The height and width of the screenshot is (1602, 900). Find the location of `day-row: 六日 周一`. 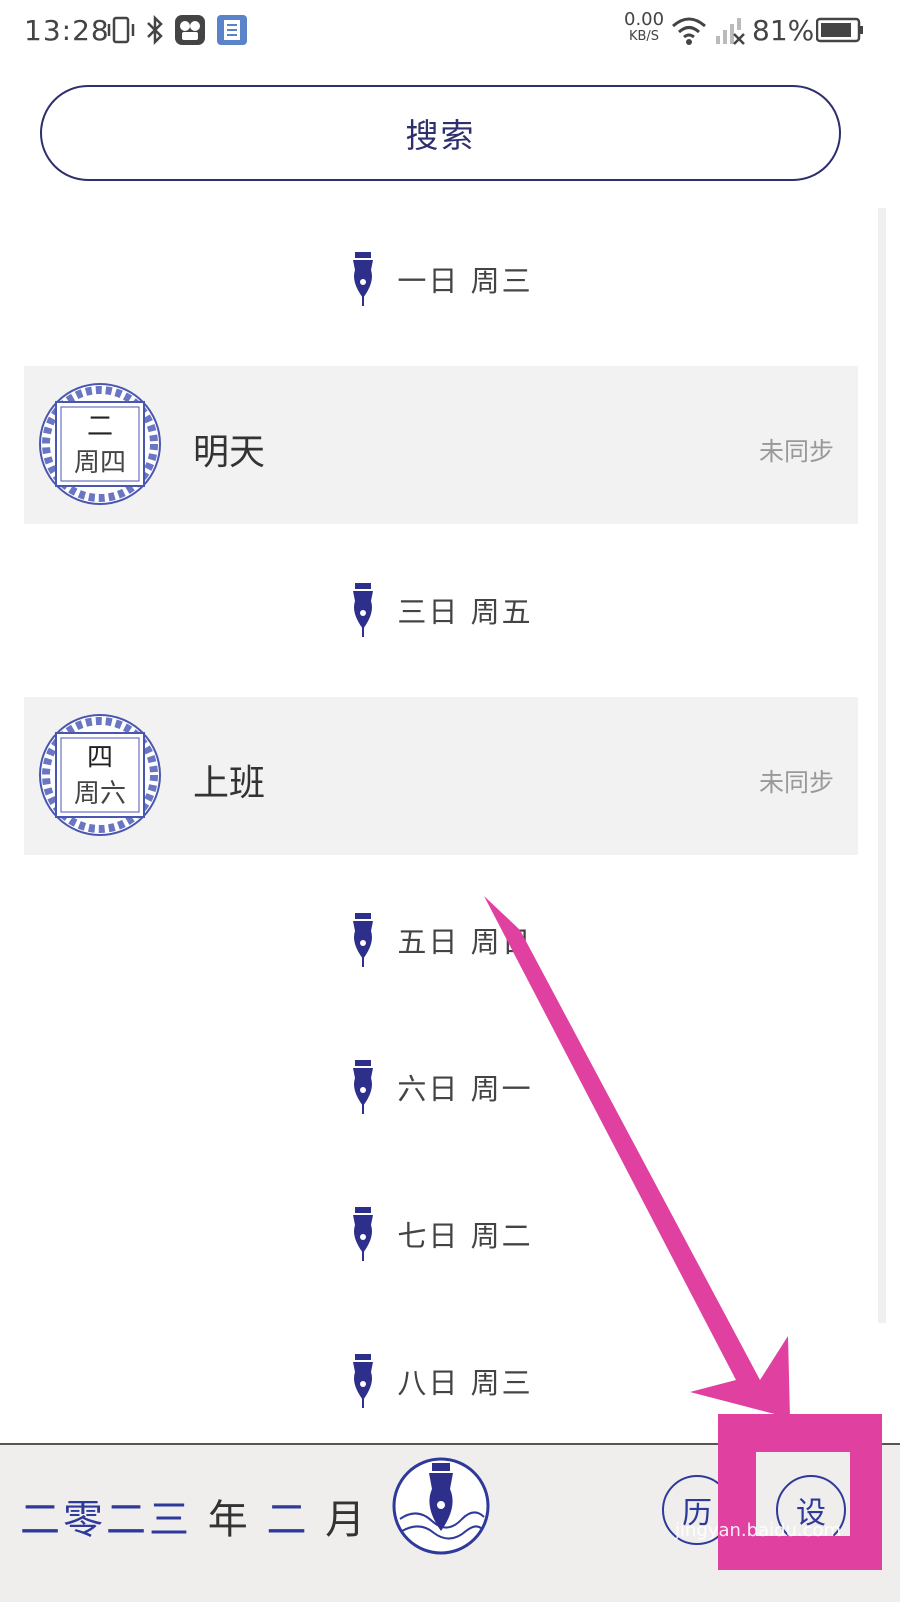

day-row: 六日 周一 is located at coordinates (441, 1087).